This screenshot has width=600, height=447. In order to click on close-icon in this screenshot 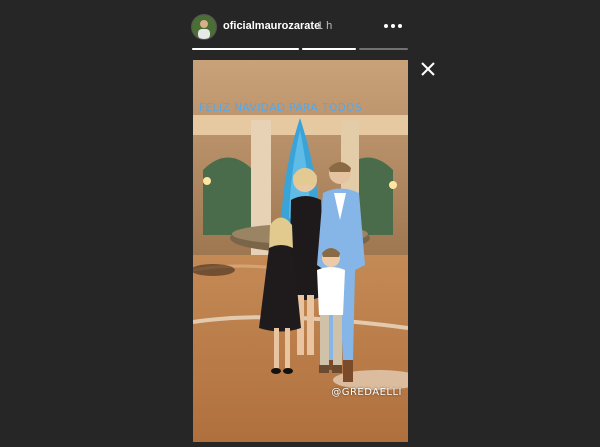, I will do `click(428, 69)`.